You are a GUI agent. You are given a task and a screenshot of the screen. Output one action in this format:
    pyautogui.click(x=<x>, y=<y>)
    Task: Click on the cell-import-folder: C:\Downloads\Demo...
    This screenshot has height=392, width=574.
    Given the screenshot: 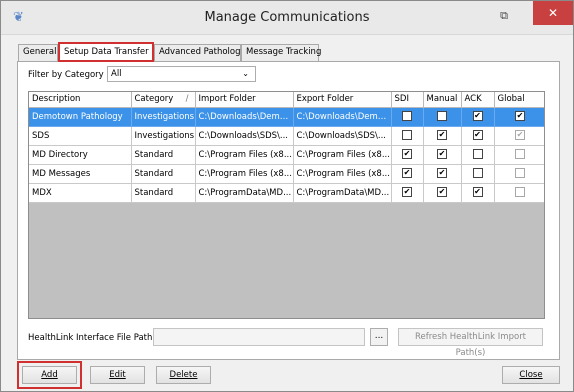 What is the action you would take?
    pyautogui.click(x=244, y=117)
    